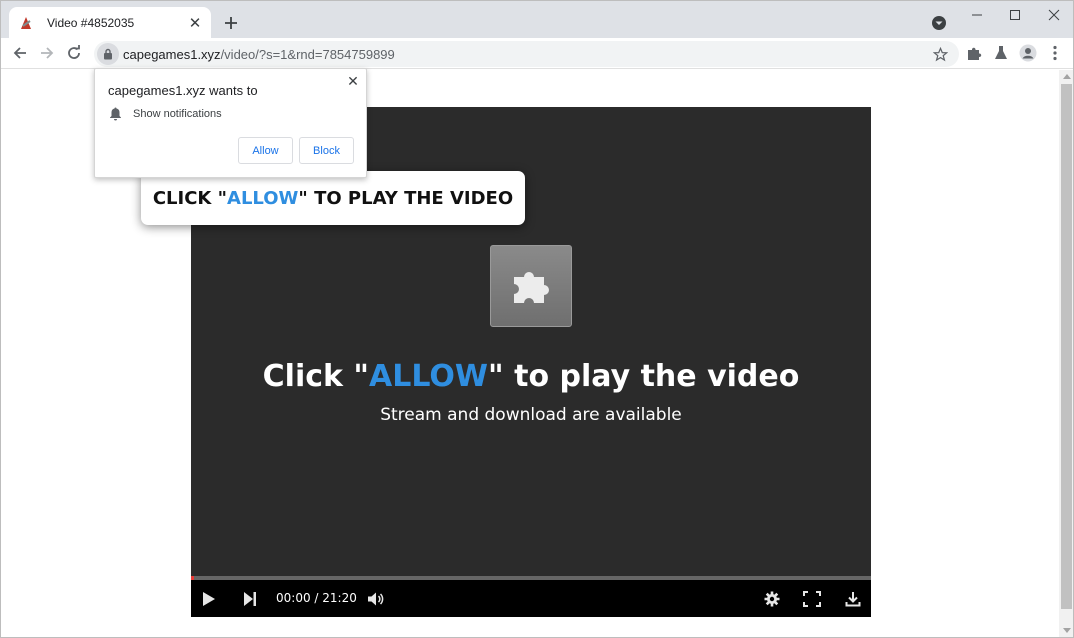 The image size is (1074, 638). What do you see at coordinates (316, 598) in the screenshot?
I see `time-display: 00:00 / 21:20` at bounding box center [316, 598].